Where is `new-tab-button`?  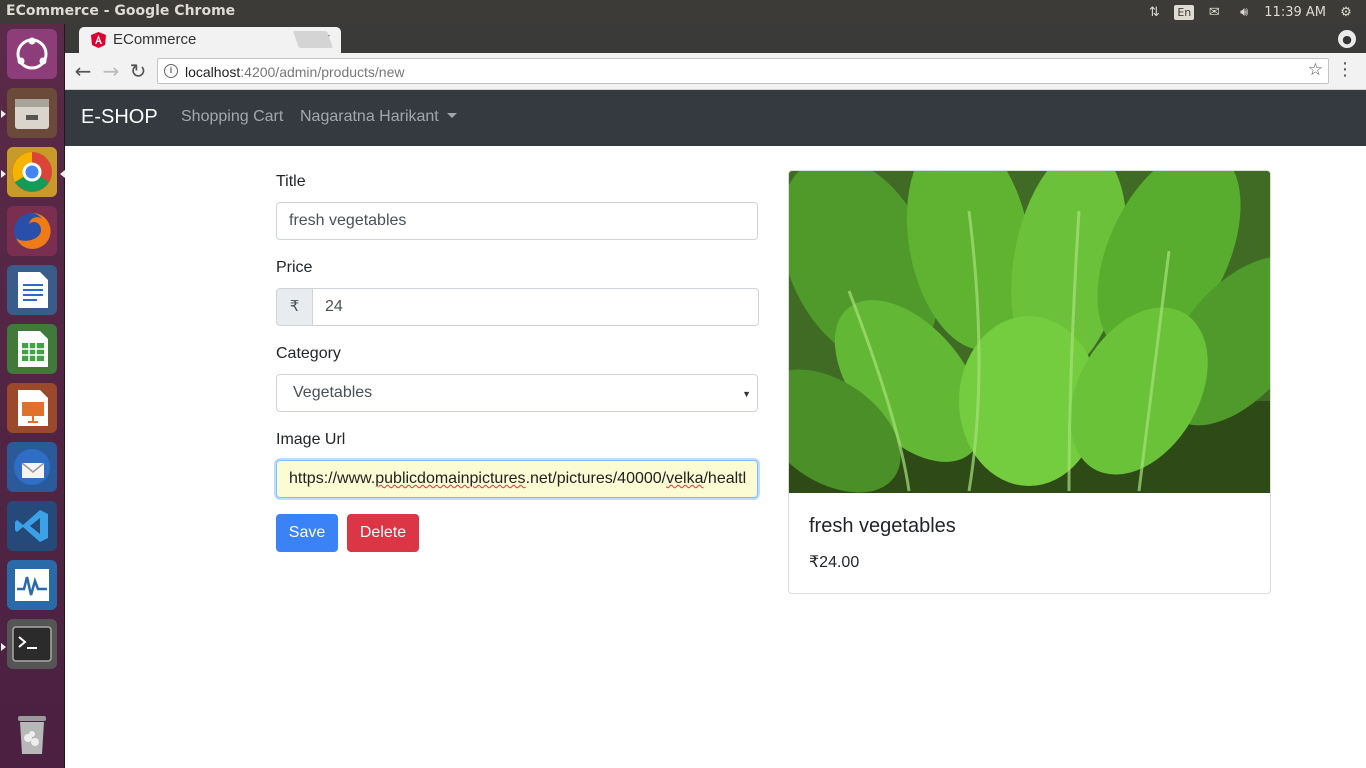
new-tab-button is located at coordinates (313, 39).